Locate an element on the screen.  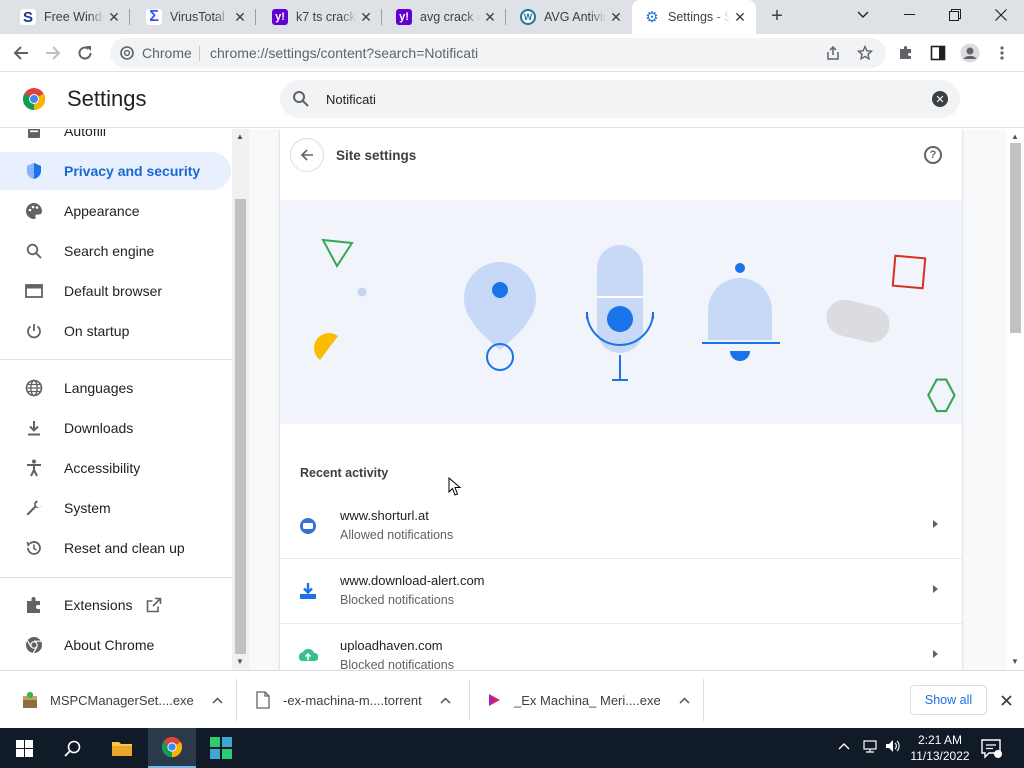
clock-time: 2:21 AM is located at coordinates (940, 740).